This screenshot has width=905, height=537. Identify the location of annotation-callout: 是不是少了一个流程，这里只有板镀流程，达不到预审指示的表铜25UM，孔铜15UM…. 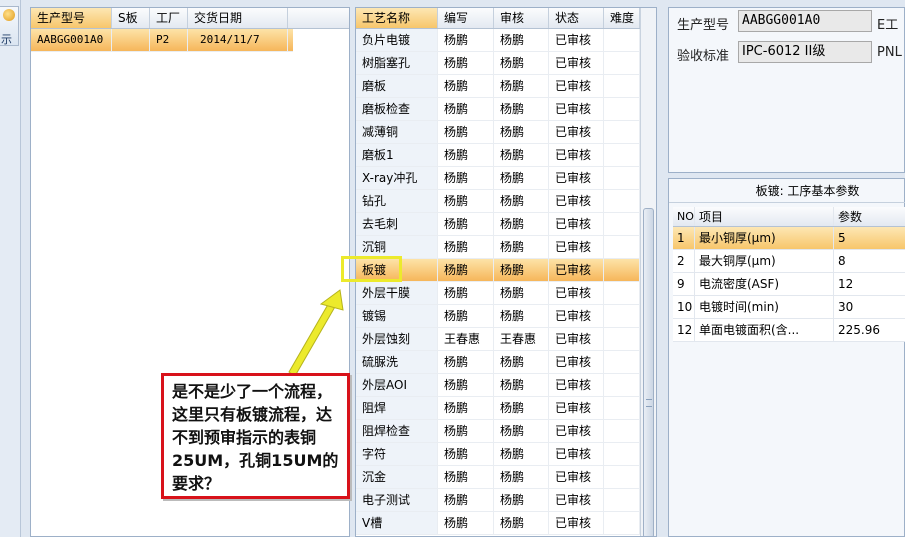
(255, 436).